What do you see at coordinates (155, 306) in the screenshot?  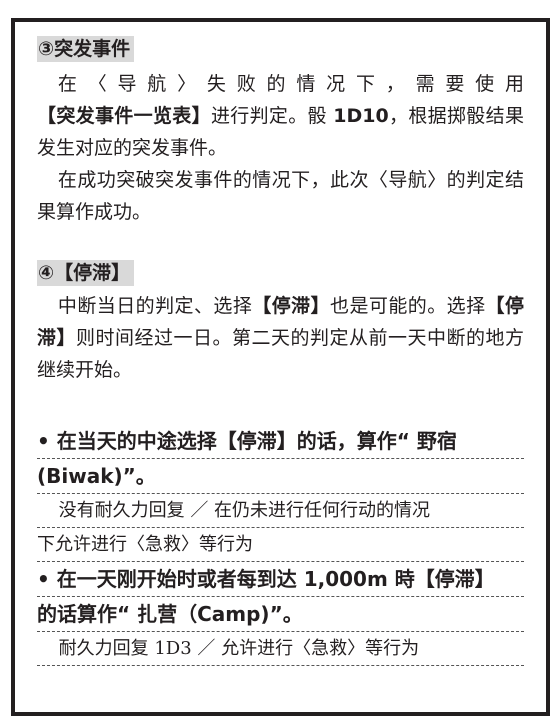 I see `text-fragment: 中断当日的判定、选择` at bounding box center [155, 306].